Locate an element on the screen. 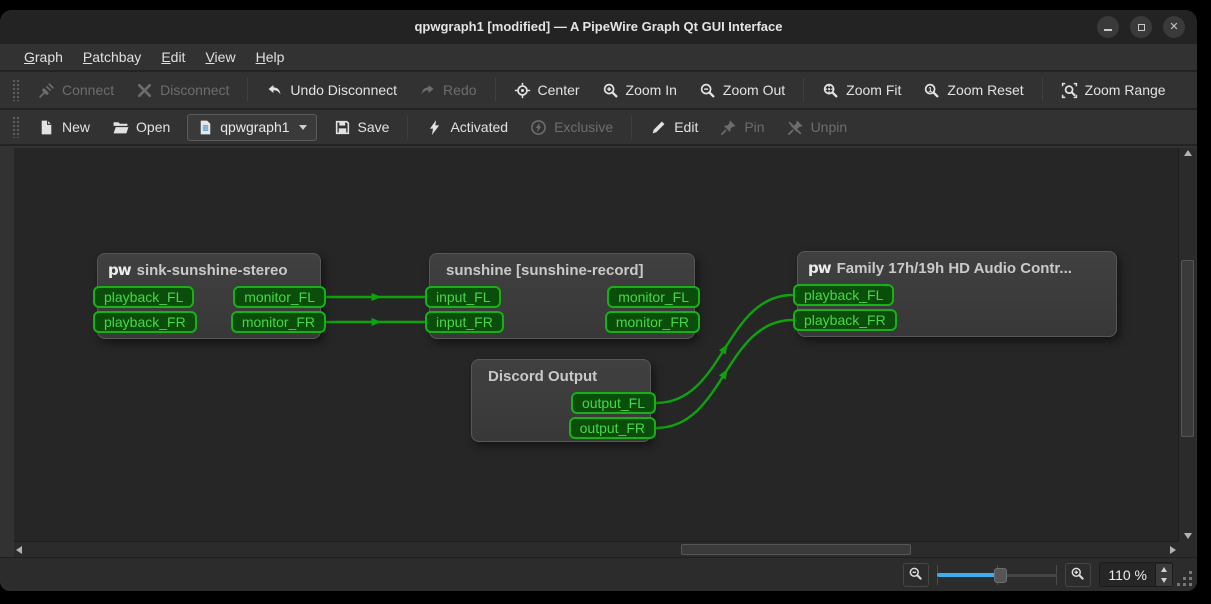 This screenshot has width=1211, height=604. port-row: playback_FL is located at coordinates (954, 295).